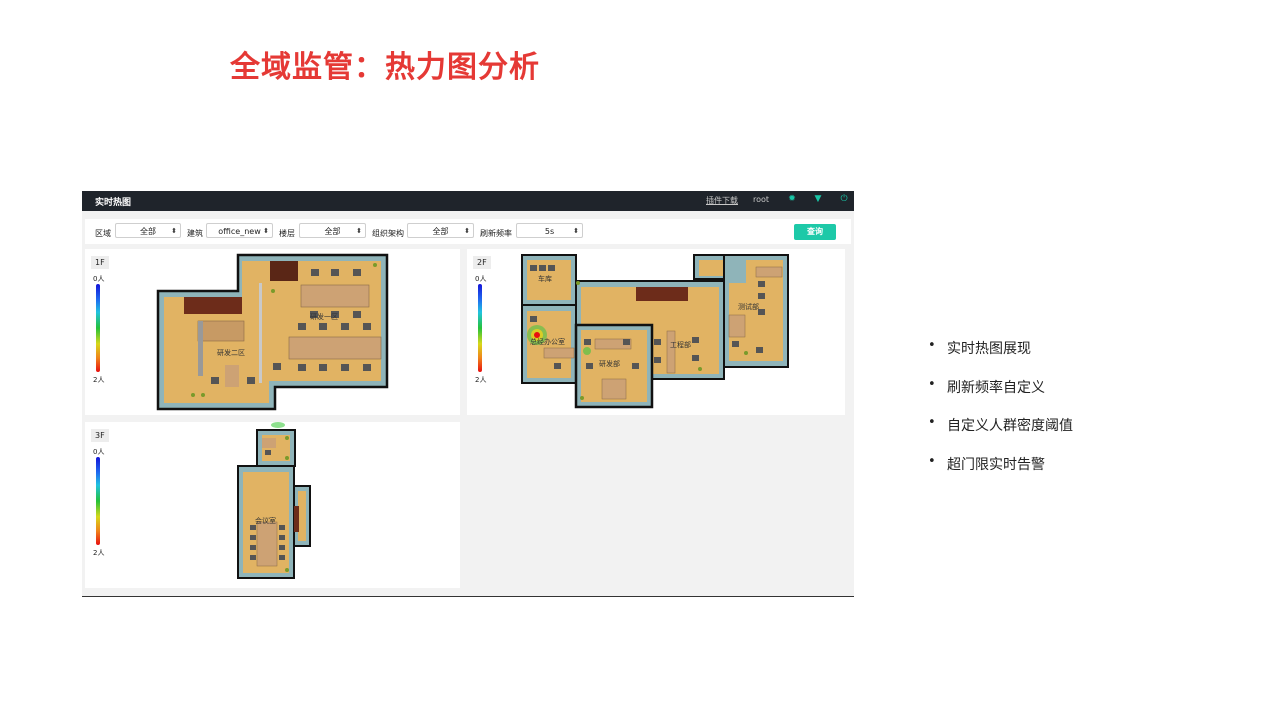 The width and height of the screenshot is (1280, 720). Describe the element at coordinates (1010, 426) in the screenshot. I see `feature-text: 自定义人群密度阈值` at that location.